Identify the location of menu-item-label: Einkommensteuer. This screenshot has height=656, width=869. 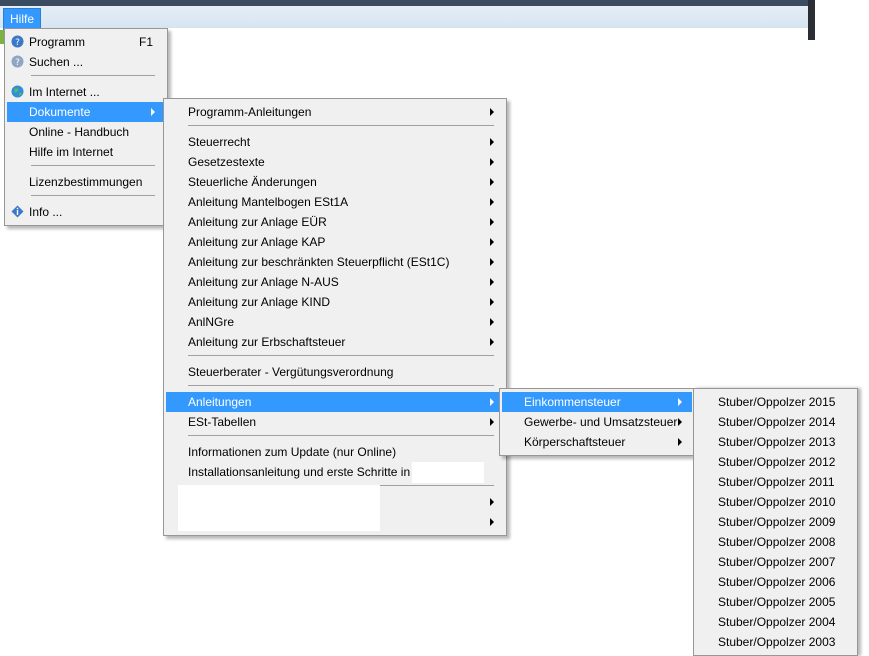
(572, 402).